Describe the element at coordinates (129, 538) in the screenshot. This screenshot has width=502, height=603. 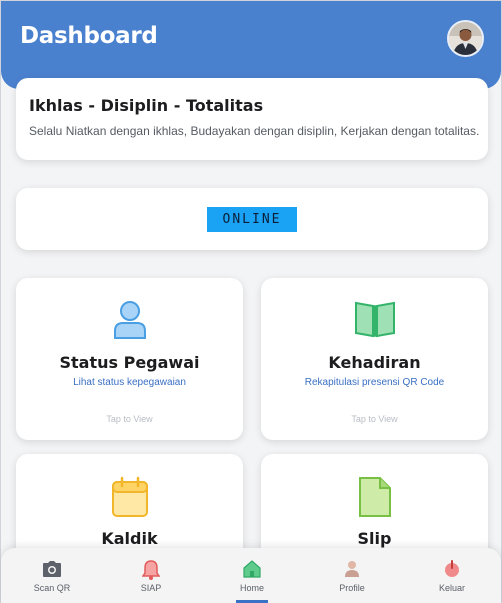
I see `tile-title: Kaldik` at that location.